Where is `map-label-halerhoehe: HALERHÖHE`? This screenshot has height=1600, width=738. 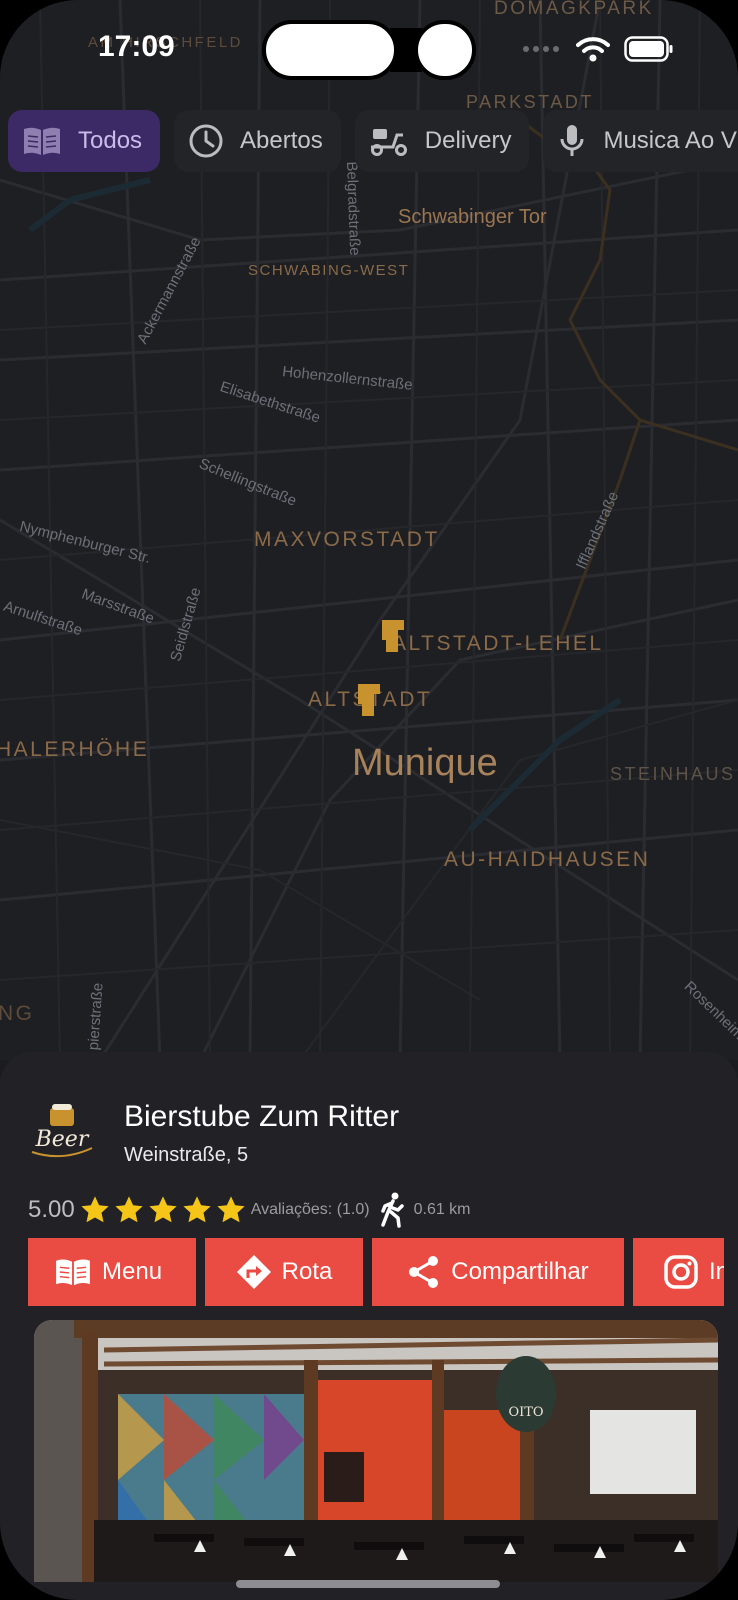 map-label-halerhoehe: HALERHÖHE is located at coordinates (75, 749).